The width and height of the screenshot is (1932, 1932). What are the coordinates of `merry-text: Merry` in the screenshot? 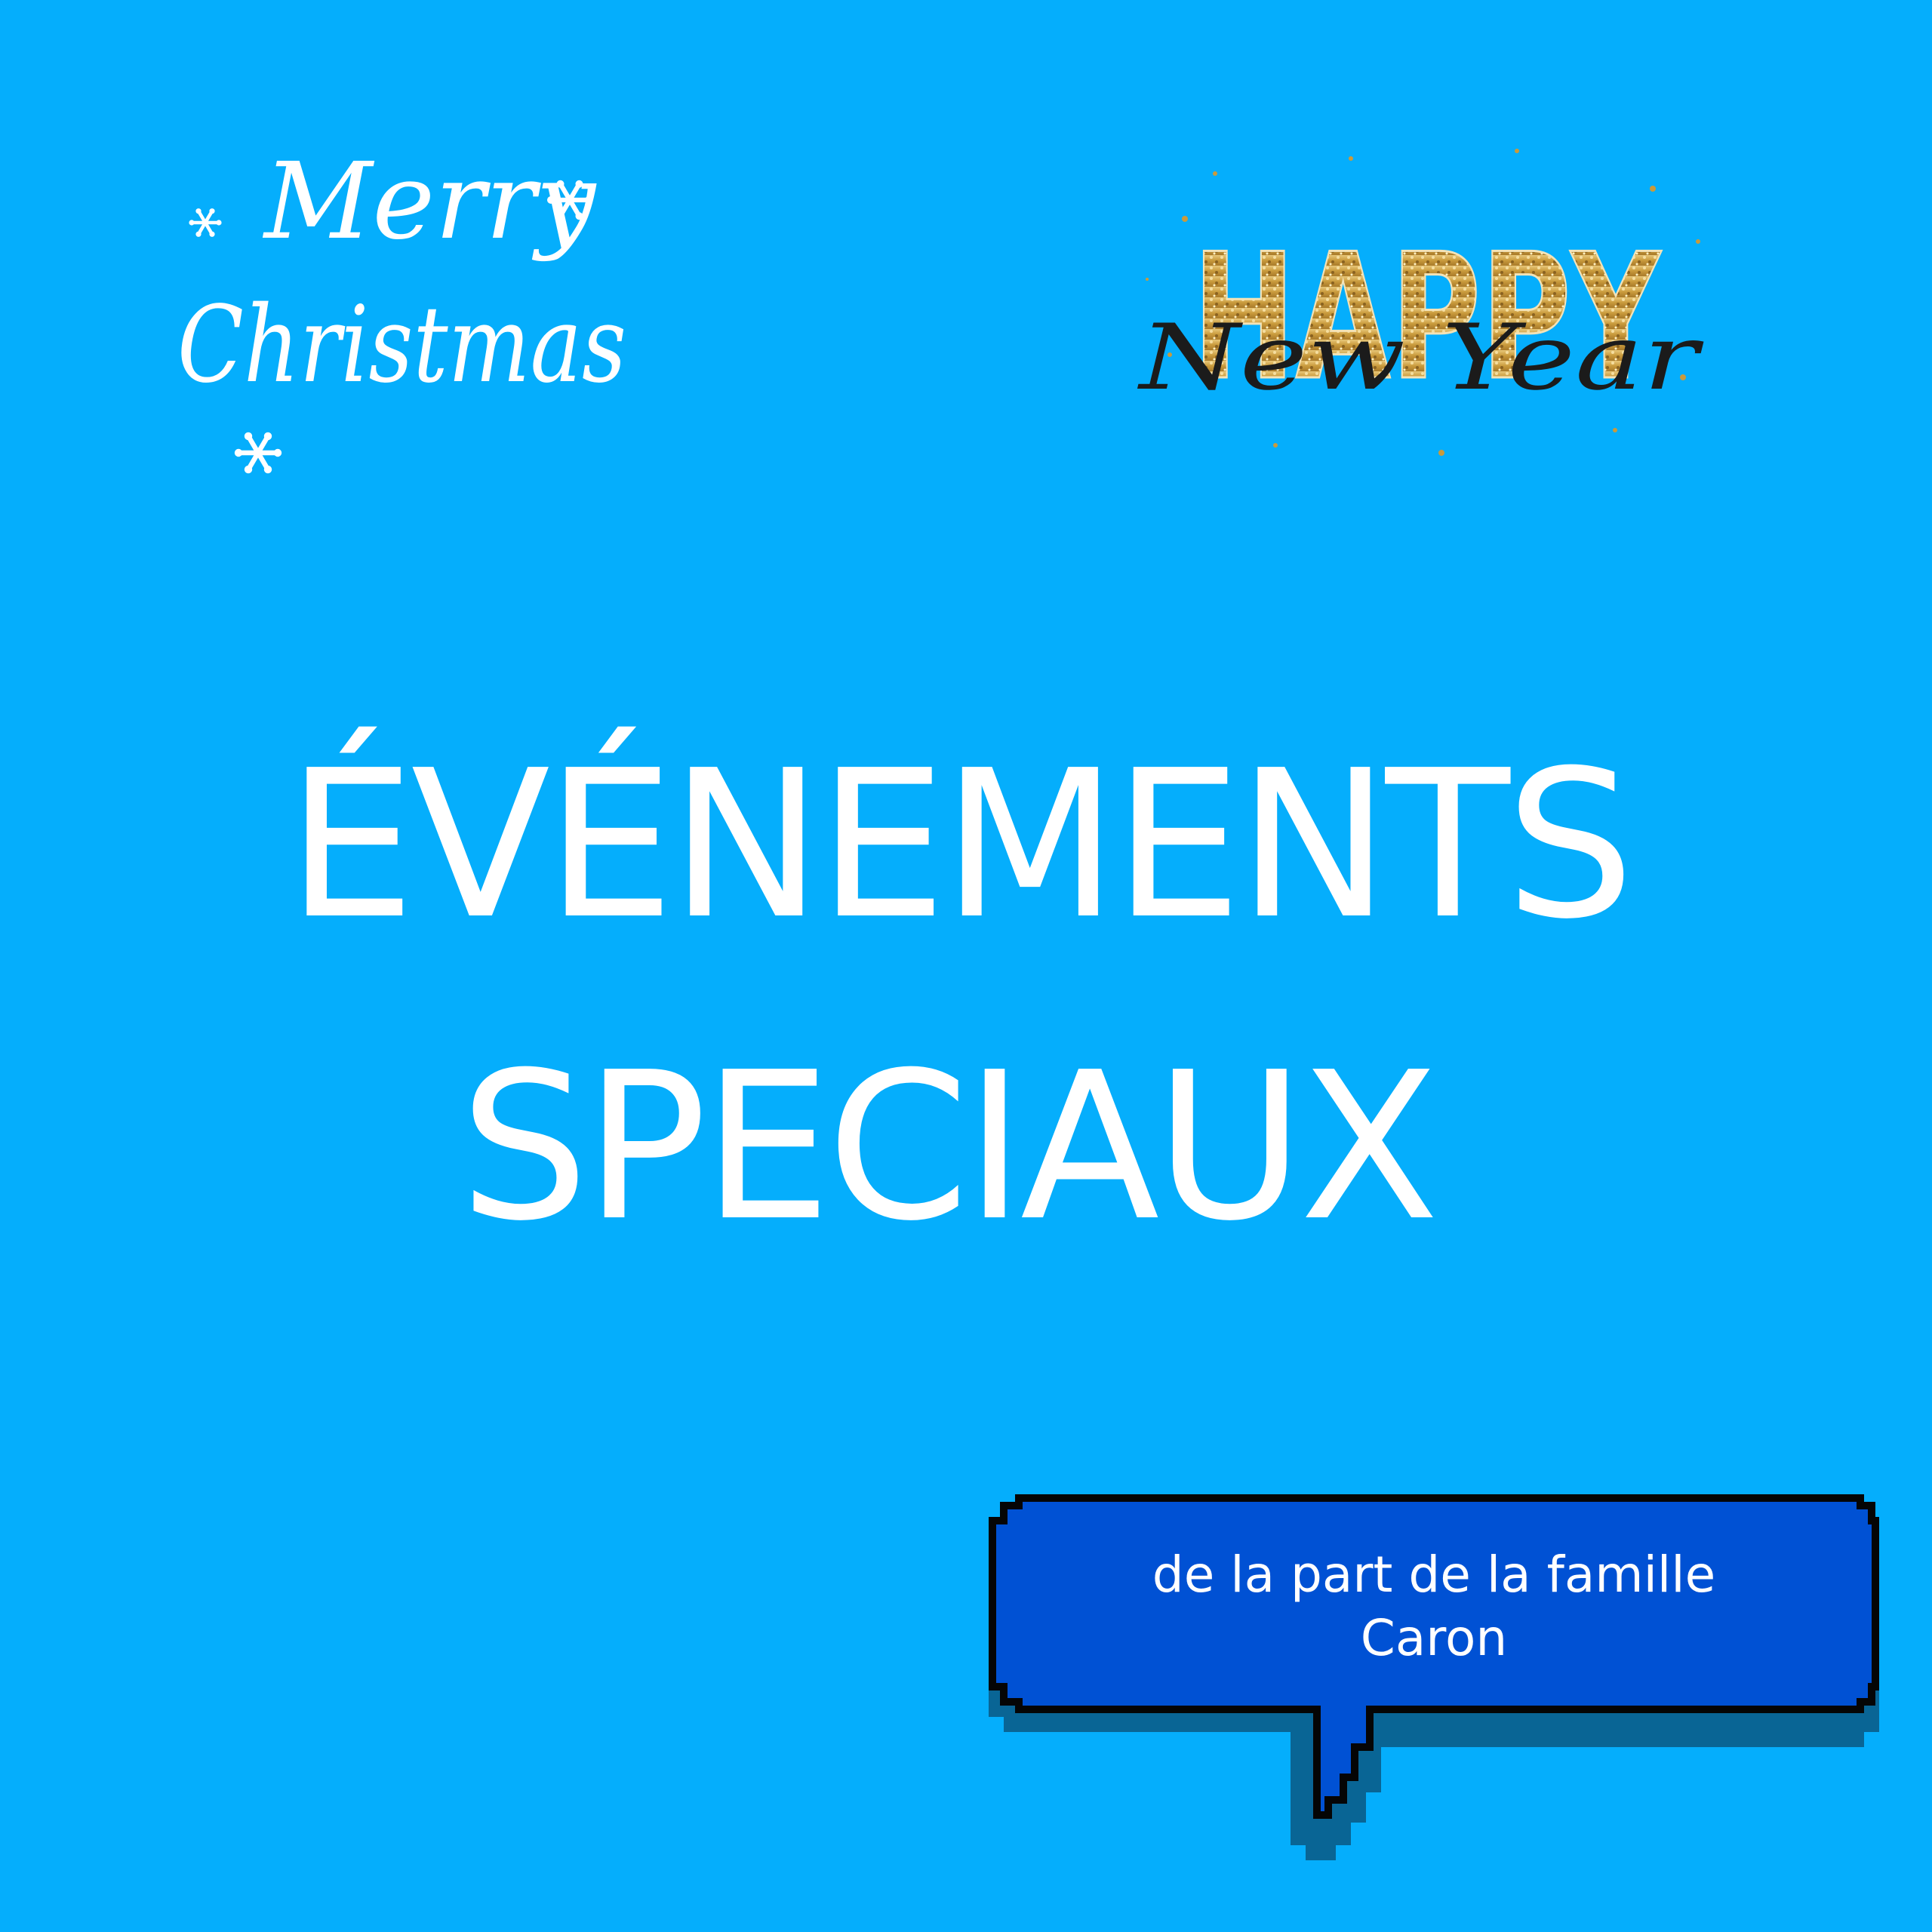 It's located at (429, 203).